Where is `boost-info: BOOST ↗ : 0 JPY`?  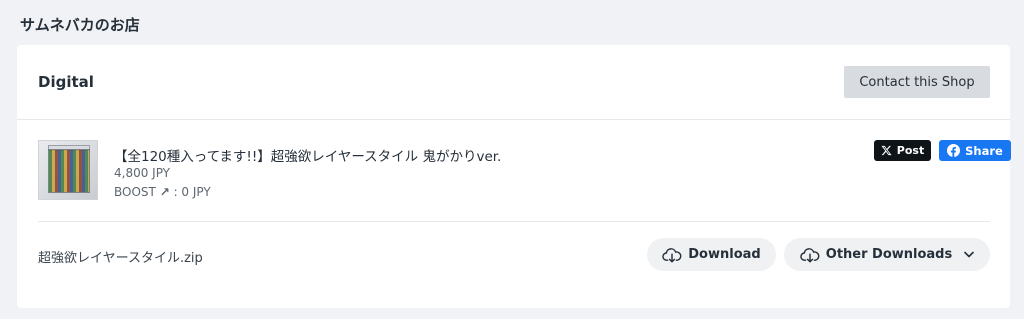 boost-info: BOOST ↗ : 0 JPY is located at coordinates (162, 192).